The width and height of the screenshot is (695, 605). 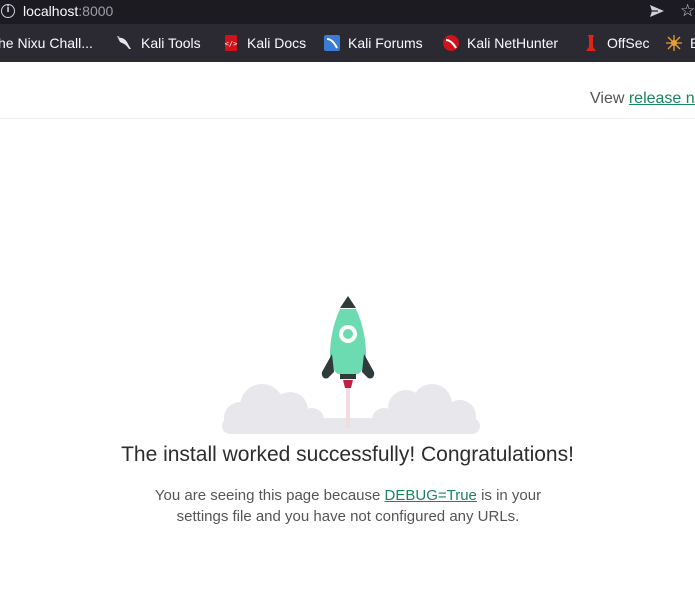 I want to click on bookmark-label: E, so click(x=692, y=43).